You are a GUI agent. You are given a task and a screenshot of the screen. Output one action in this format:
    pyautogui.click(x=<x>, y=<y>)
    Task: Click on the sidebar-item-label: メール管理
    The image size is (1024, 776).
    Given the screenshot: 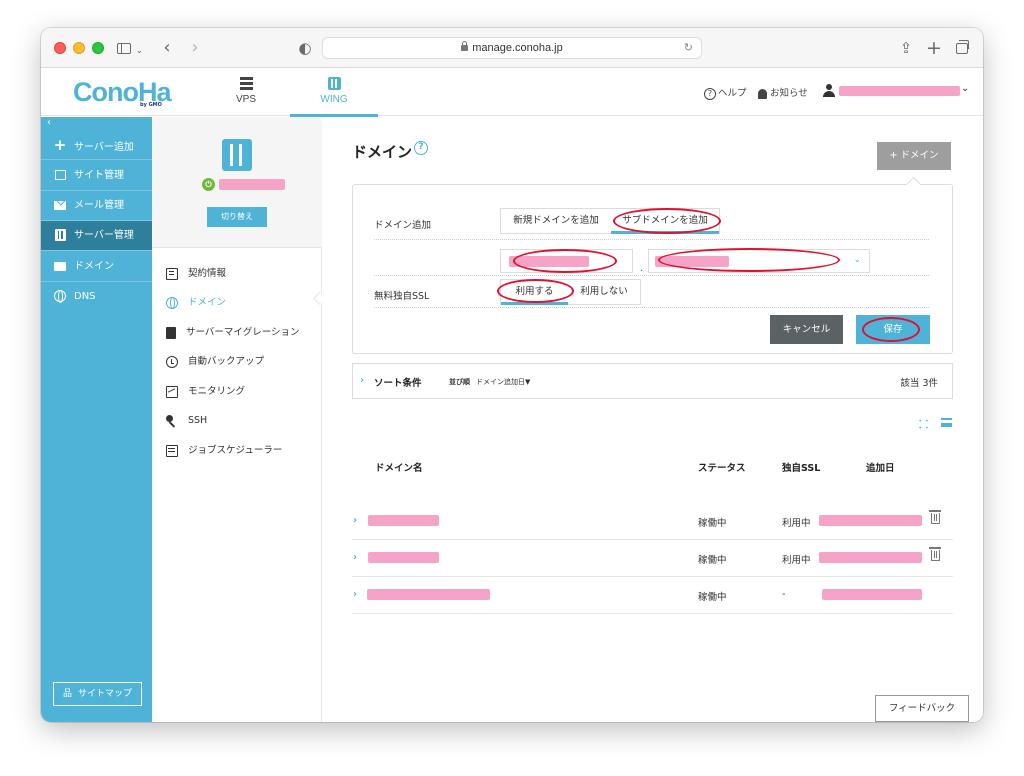 What is the action you would take?
    pyautogui.click(x=99, y=205)
    